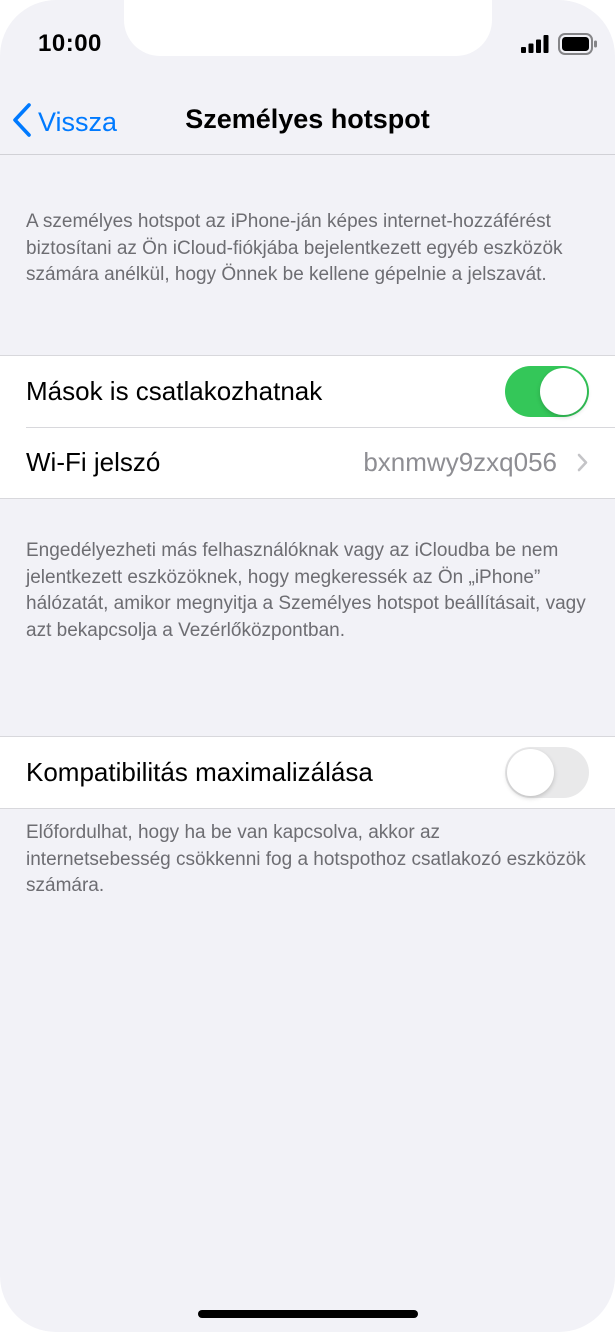  I want to click on allow-others-row: Mások is csatlakozhatnak, so click(307, 391).